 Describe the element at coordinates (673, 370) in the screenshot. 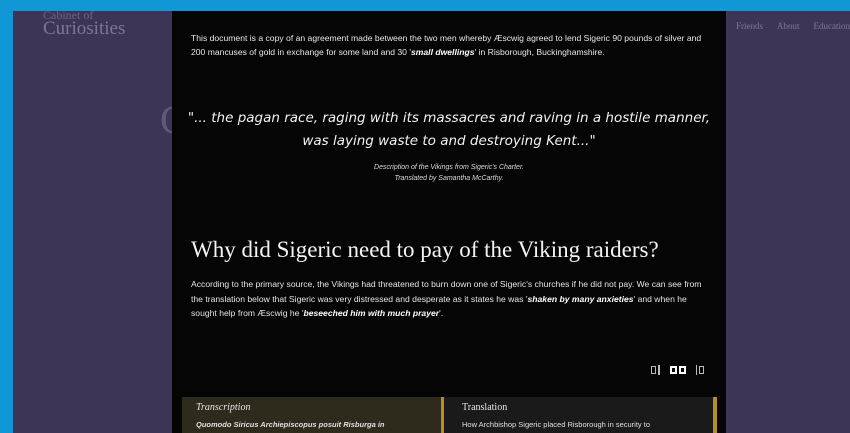

I see `split-view-left-icon` at that location.